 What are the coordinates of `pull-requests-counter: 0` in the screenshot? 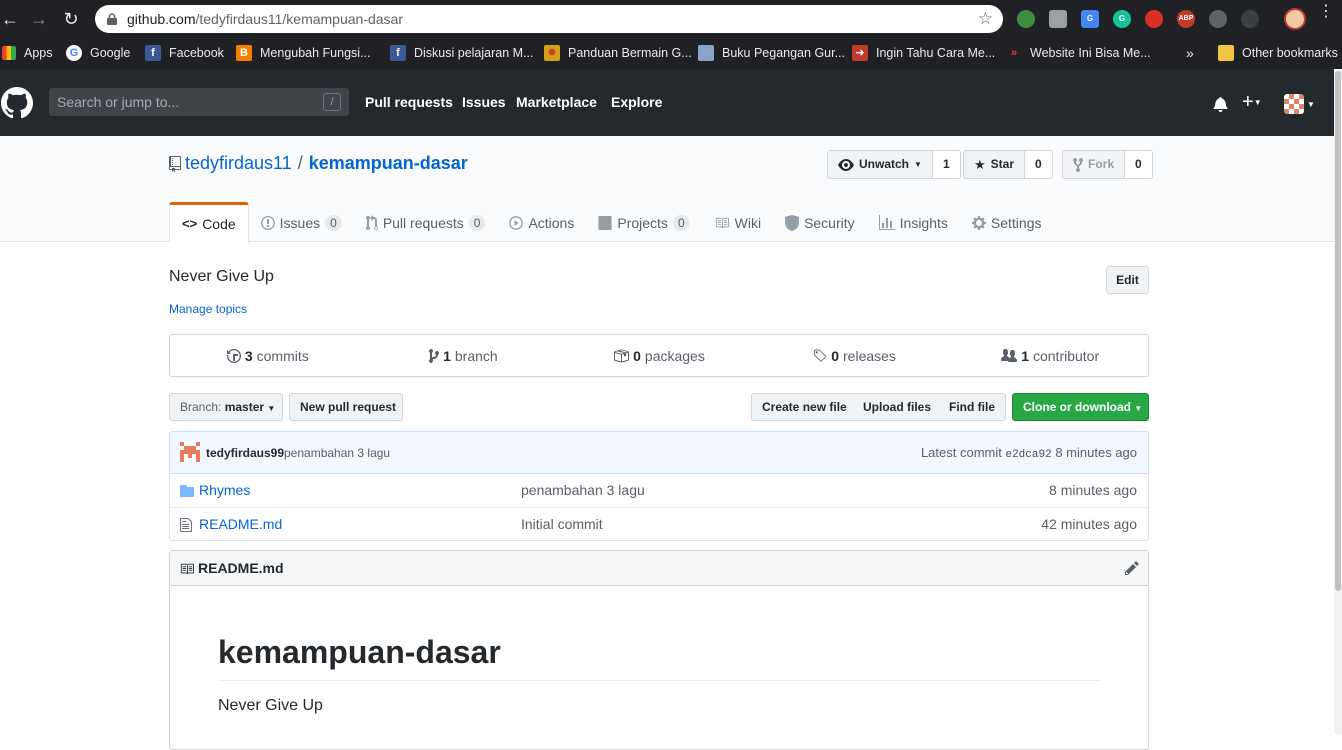 It's located at (477, 222).